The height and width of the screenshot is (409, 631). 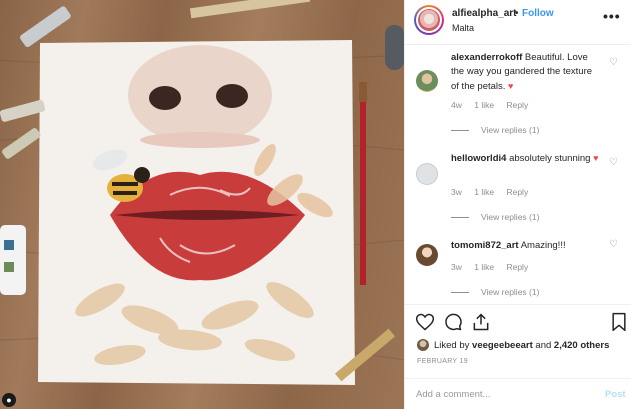 I want to click on liker-avatar, so click(x=423, y=345).